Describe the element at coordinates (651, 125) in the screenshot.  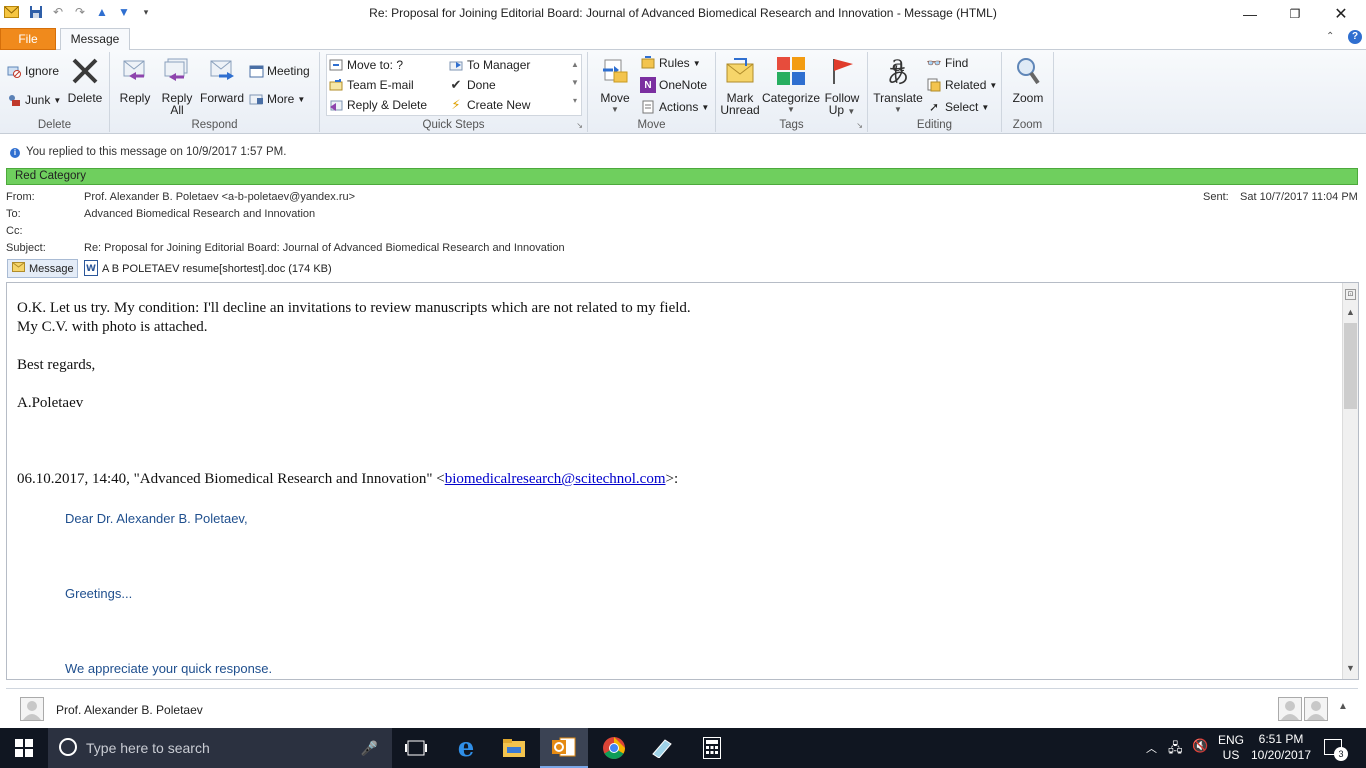
I see `group-label-move: Move` at that location.